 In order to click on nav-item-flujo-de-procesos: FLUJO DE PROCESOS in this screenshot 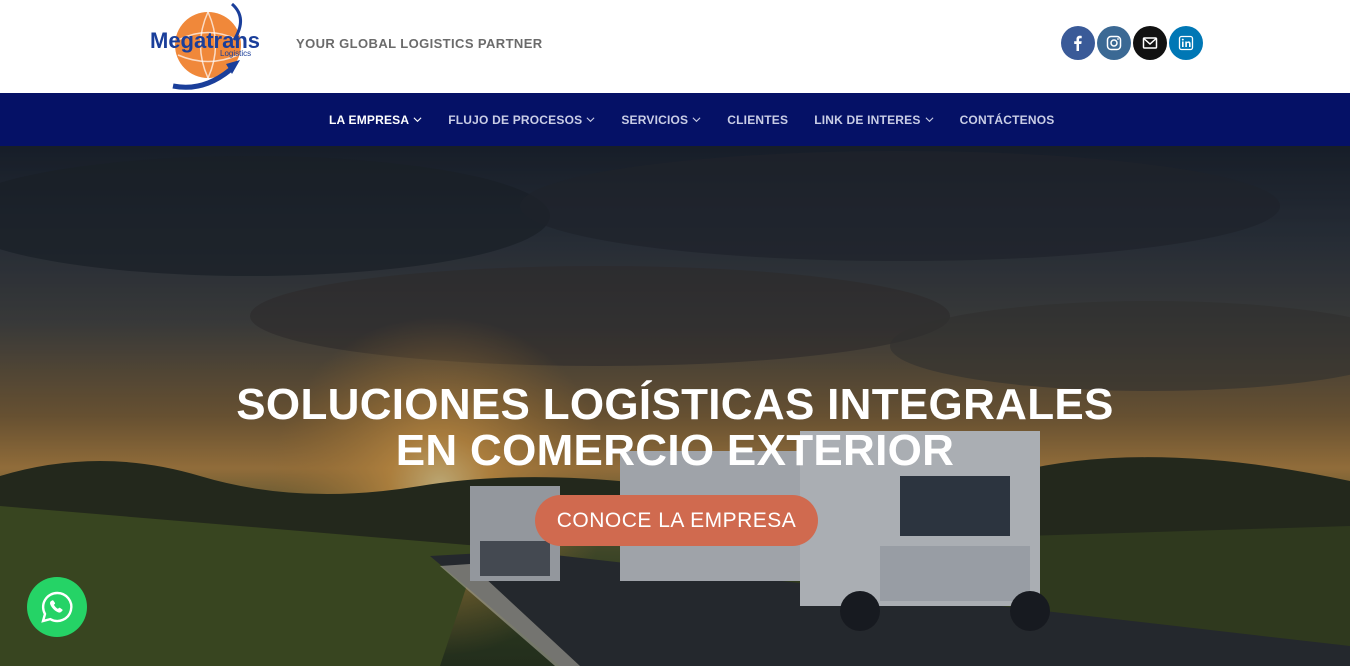, I will do `click(521, 120)`.